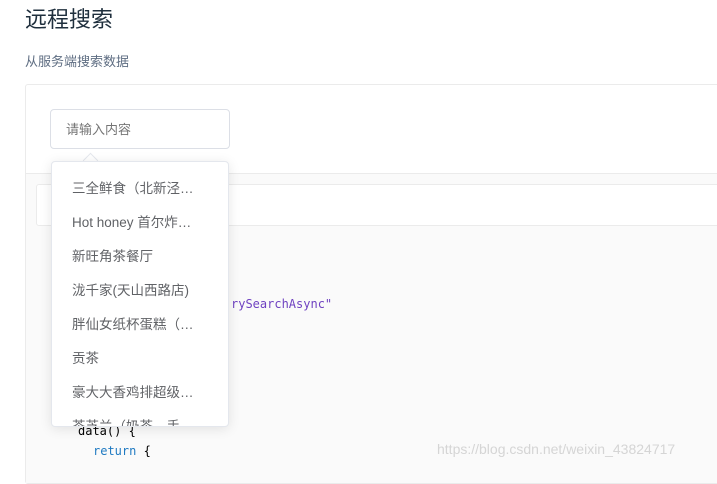  I want to click on brace: {, so click(143, 451).